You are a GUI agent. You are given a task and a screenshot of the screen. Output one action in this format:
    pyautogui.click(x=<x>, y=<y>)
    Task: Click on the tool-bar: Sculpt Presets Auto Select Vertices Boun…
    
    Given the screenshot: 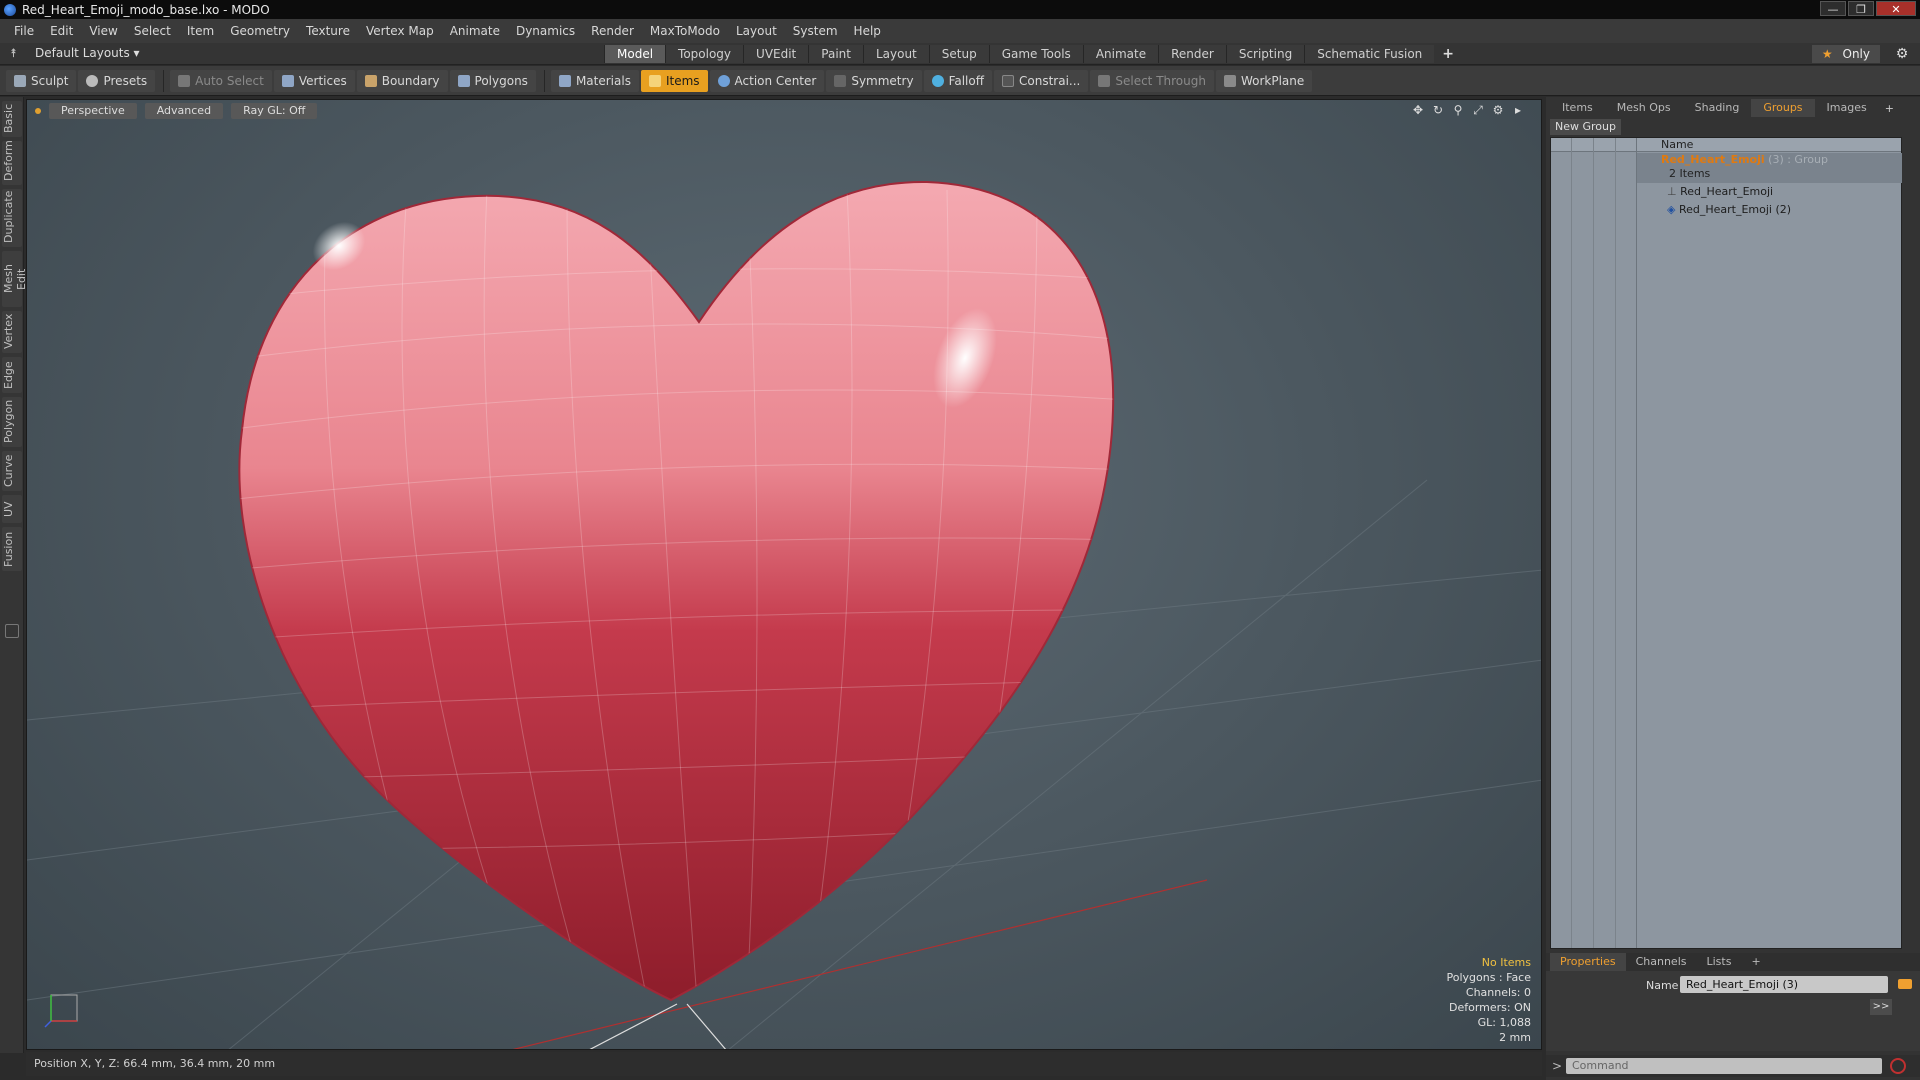 What is the action you would take?
    pyautogui.click(x=960, y=81)
    